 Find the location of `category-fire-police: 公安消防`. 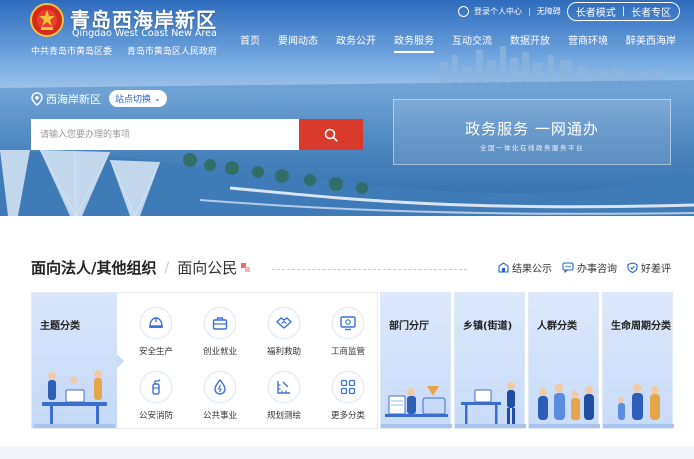

category-fire-police: 公安消防 is located at coordinates (156, 396).